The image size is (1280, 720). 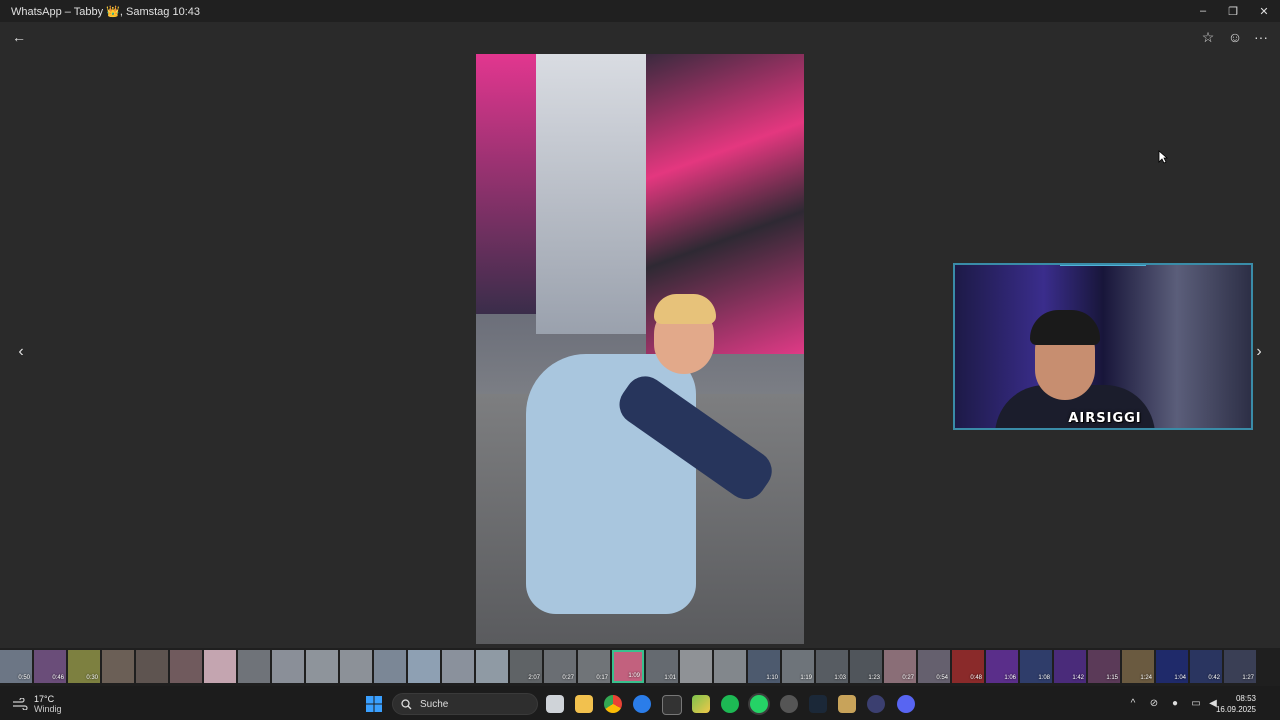 I want to click on filmstrip-thumb: 0:48, so click(x=968, y=666).